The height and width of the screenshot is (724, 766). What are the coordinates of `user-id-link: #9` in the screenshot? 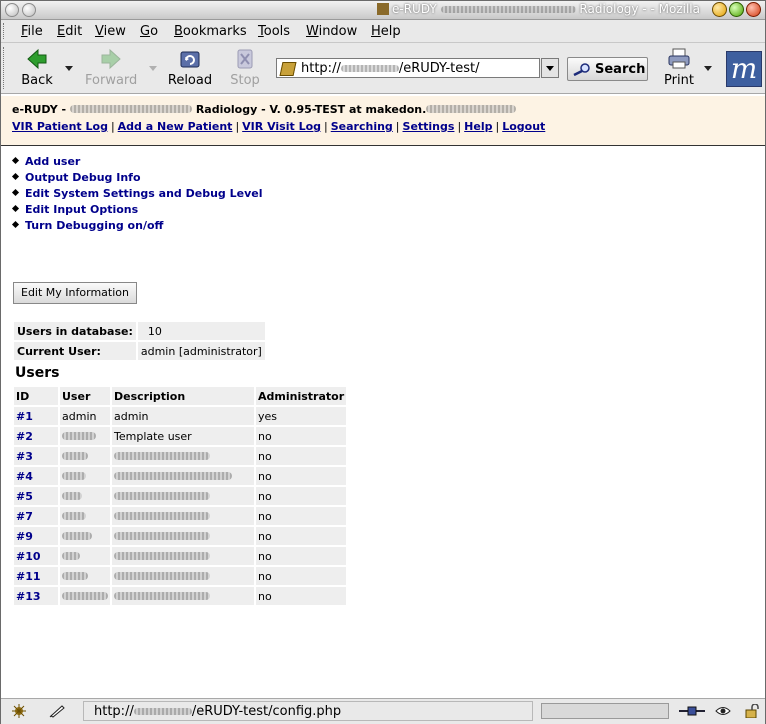 It's located at (24, 536).